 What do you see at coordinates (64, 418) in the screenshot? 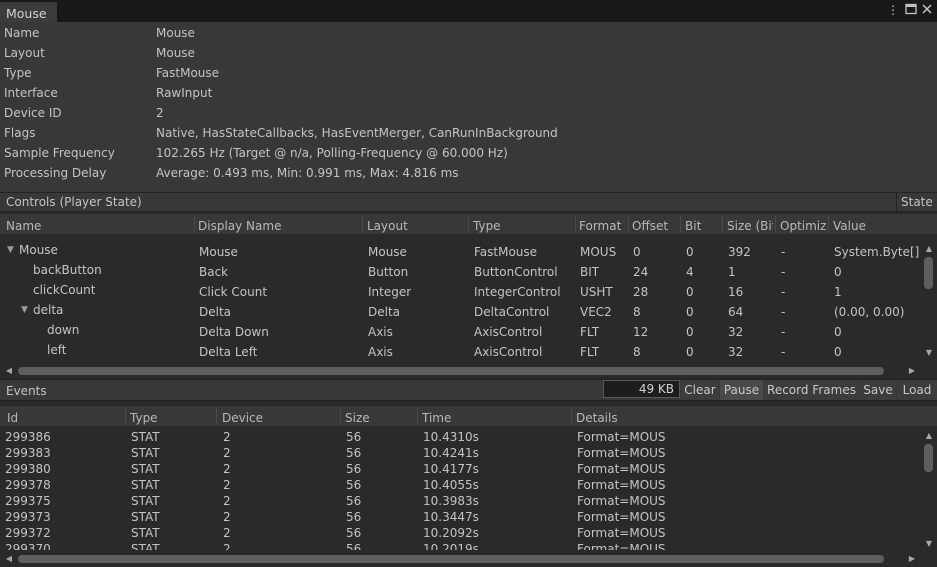
I see `column-header-id: Id` at bounding box center [64, 418].